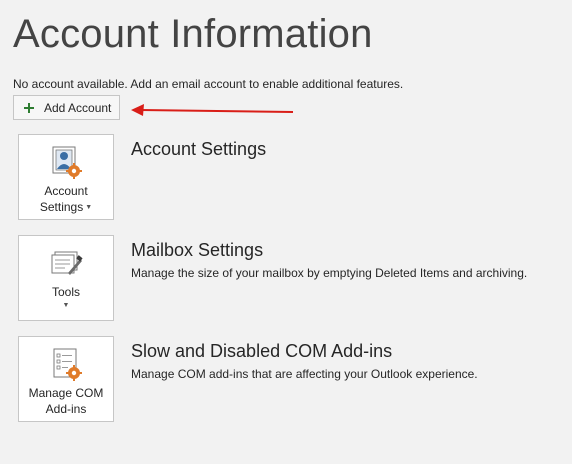 The width and height of the screenshot is (572, 464). I want to click on plus-icon, so click(29, 107).